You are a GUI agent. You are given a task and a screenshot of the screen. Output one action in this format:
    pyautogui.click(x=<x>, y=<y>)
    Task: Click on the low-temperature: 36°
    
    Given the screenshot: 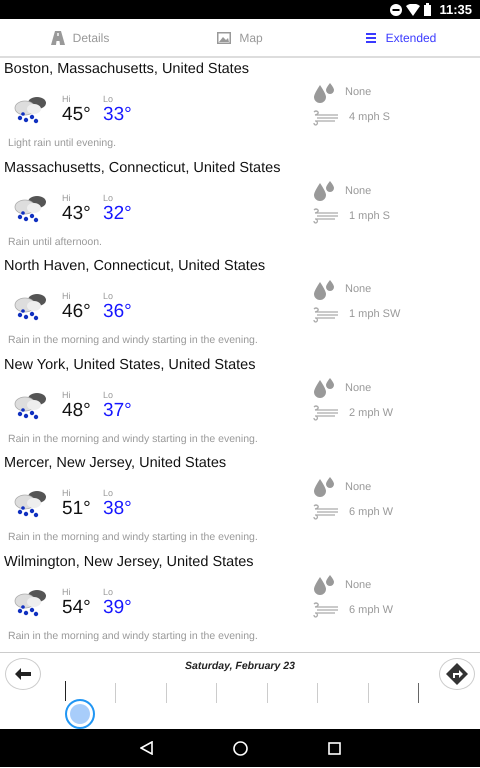 What is the action you would take?
    pyautogui.click(x=118, y=312)
    